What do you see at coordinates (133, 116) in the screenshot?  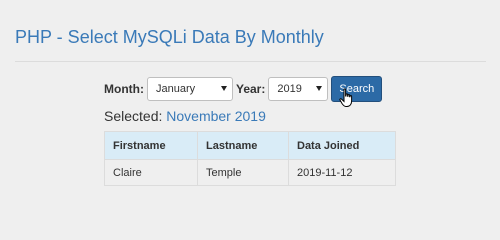 I see `selected-label: Selected:` at bounding box center [133, 116].